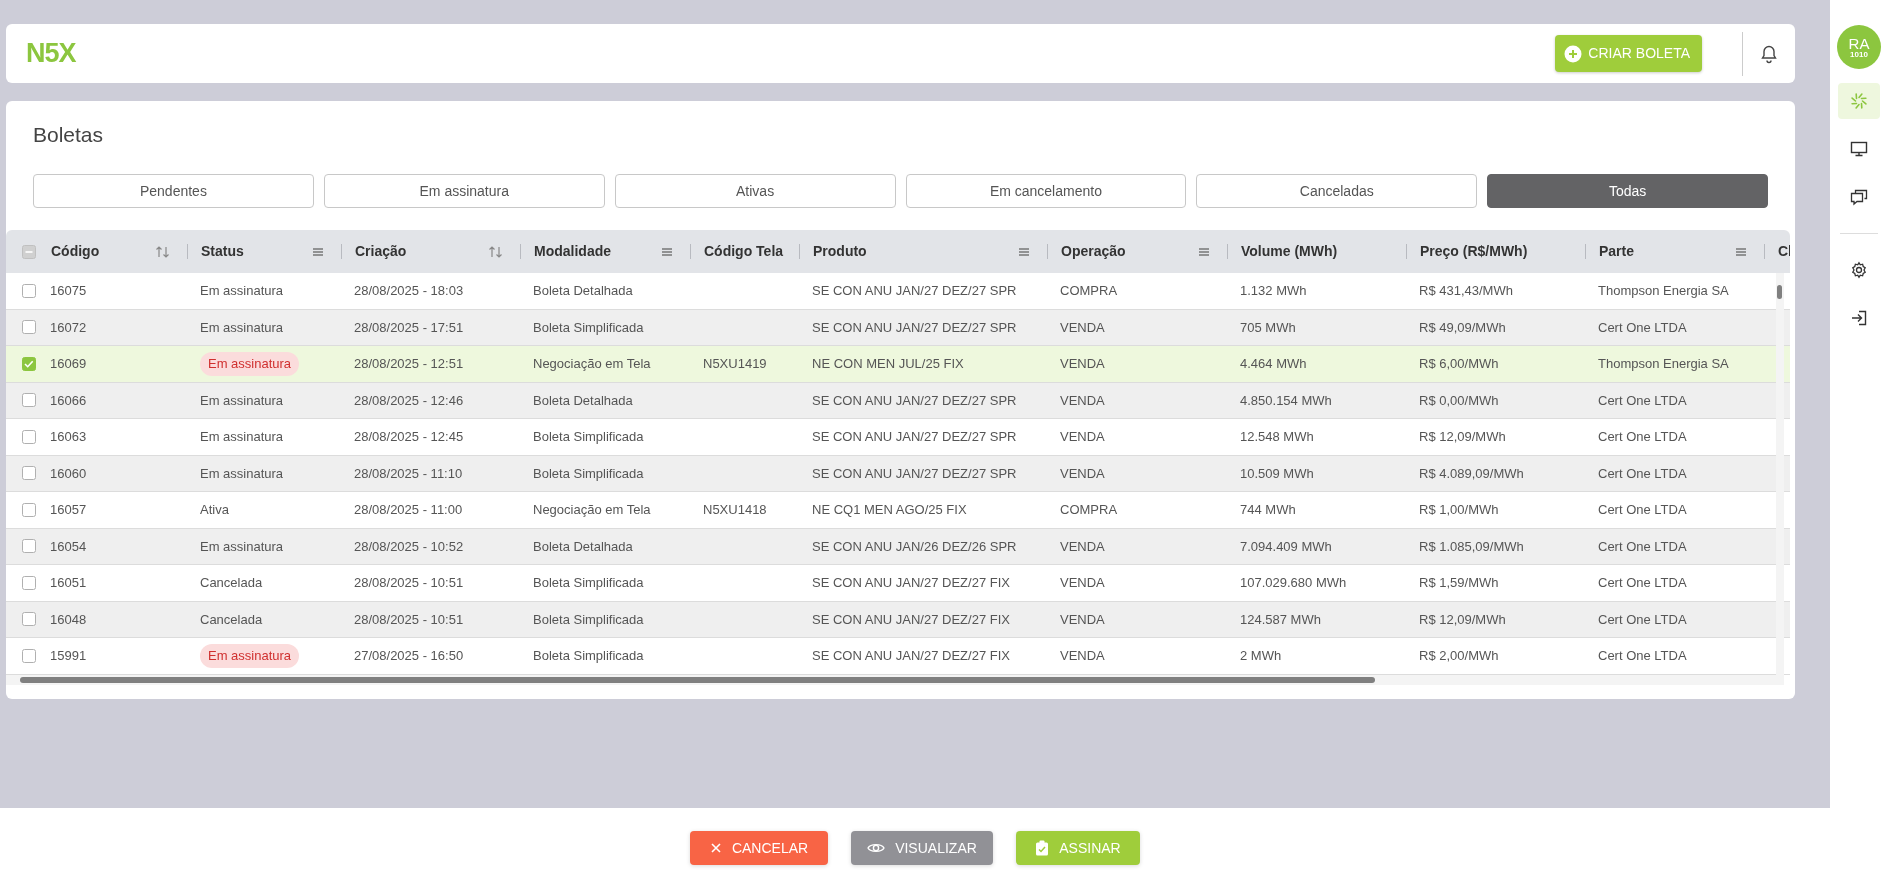 The width and height of the screenshot is (1888, 888). I want to click on column-header: Volume (MWh), so click(1289, 251).